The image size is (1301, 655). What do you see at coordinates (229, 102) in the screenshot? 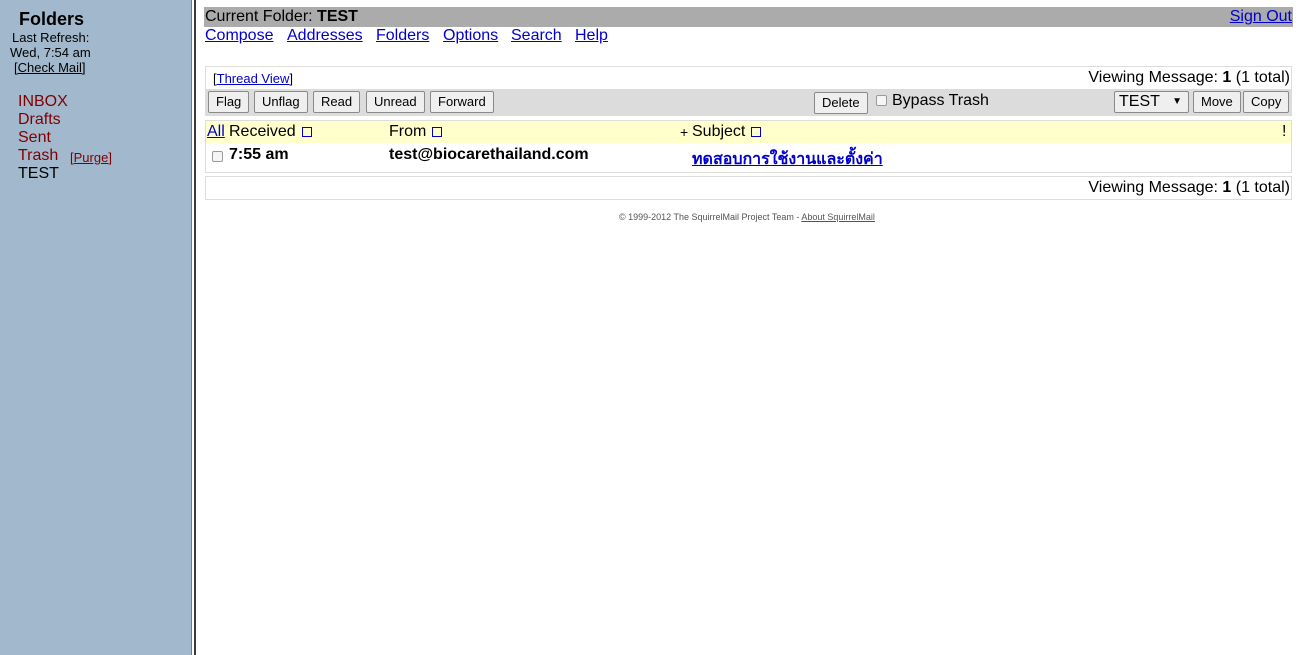
I see `flag-button: Flag` at bounding box center [229, 102].